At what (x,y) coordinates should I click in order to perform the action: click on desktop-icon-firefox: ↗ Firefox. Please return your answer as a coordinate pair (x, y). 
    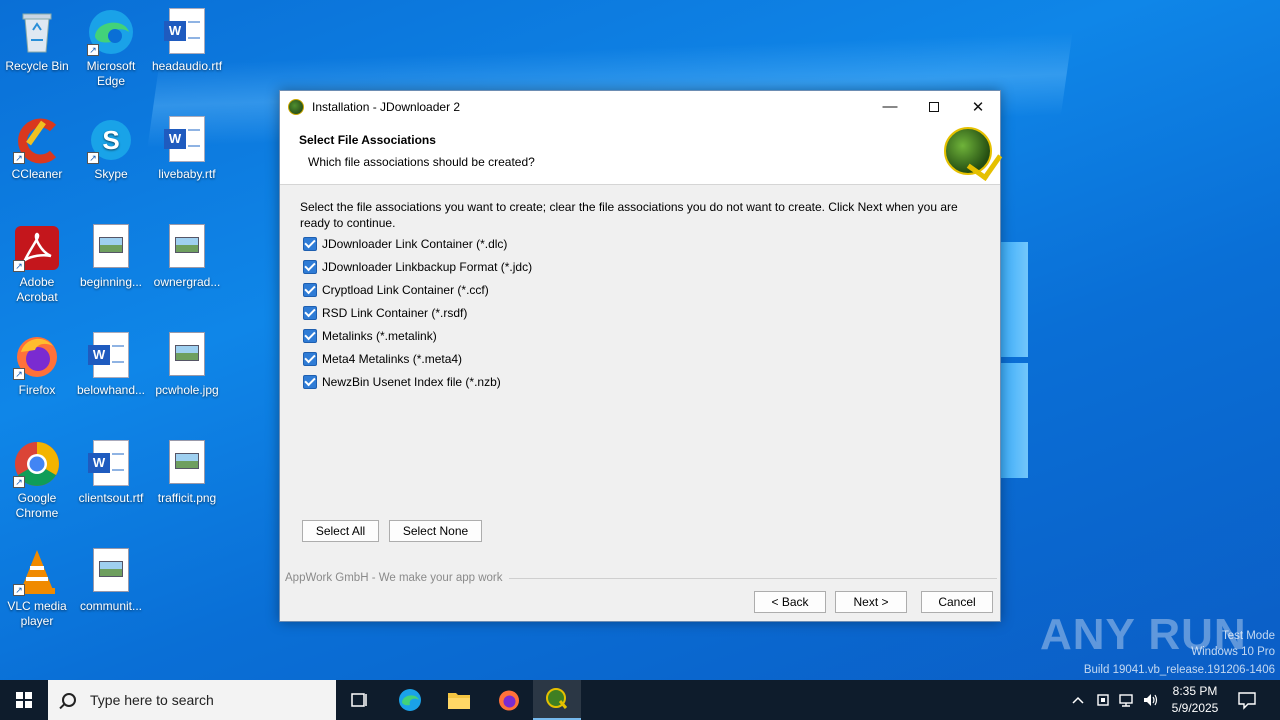
    Looking at the image, I should click on (37, 365).